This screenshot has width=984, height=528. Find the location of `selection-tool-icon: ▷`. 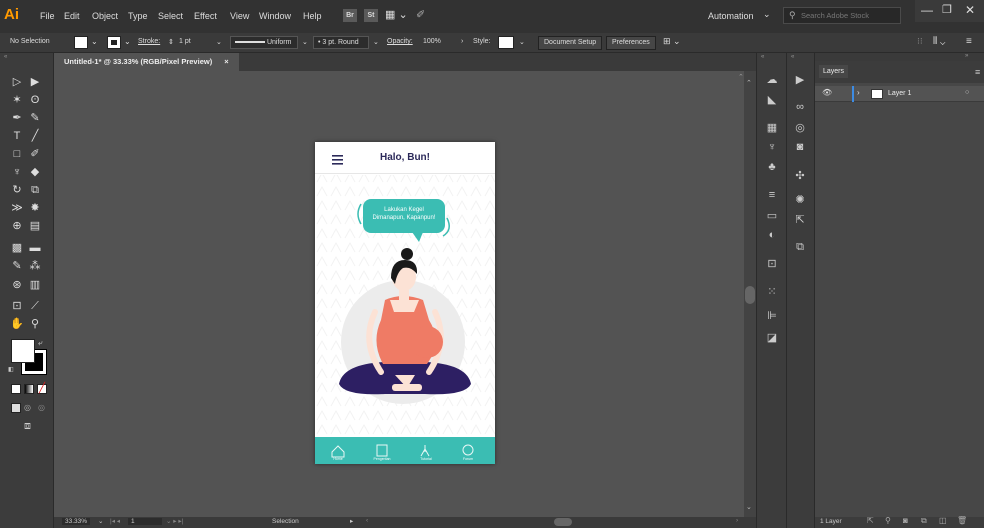

selection-tool-icon: ▷ is located at coordinates (17, 82).